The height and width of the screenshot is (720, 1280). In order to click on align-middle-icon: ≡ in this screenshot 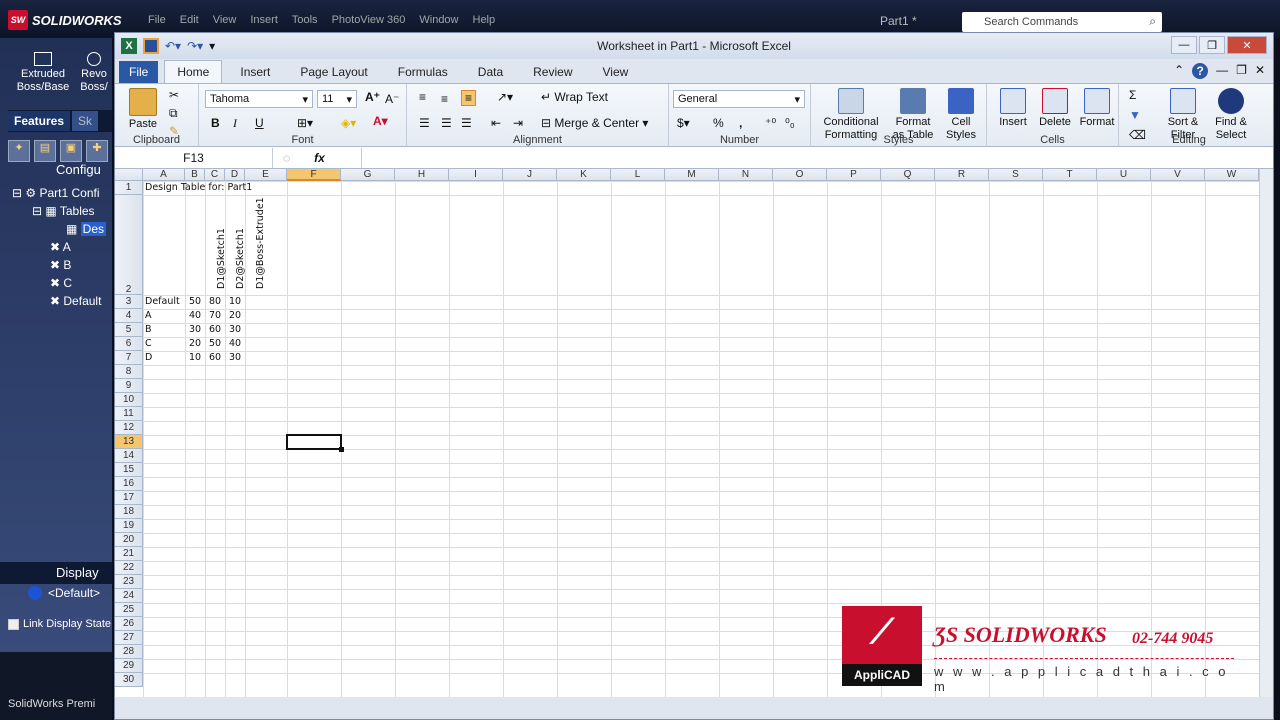, I will do `click(444, 99)`.